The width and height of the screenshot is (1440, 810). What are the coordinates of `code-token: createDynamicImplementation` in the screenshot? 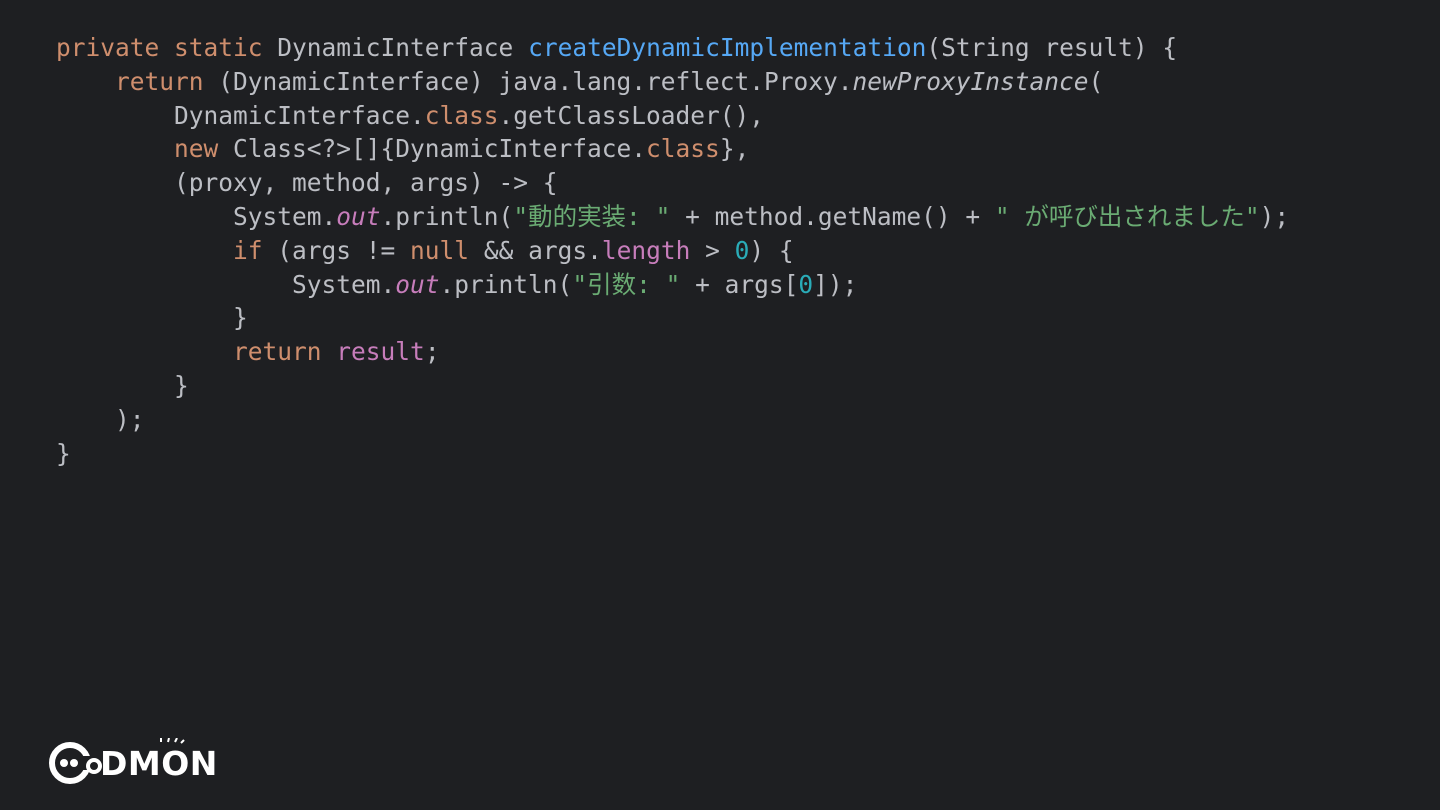 It's located at (727, 47).